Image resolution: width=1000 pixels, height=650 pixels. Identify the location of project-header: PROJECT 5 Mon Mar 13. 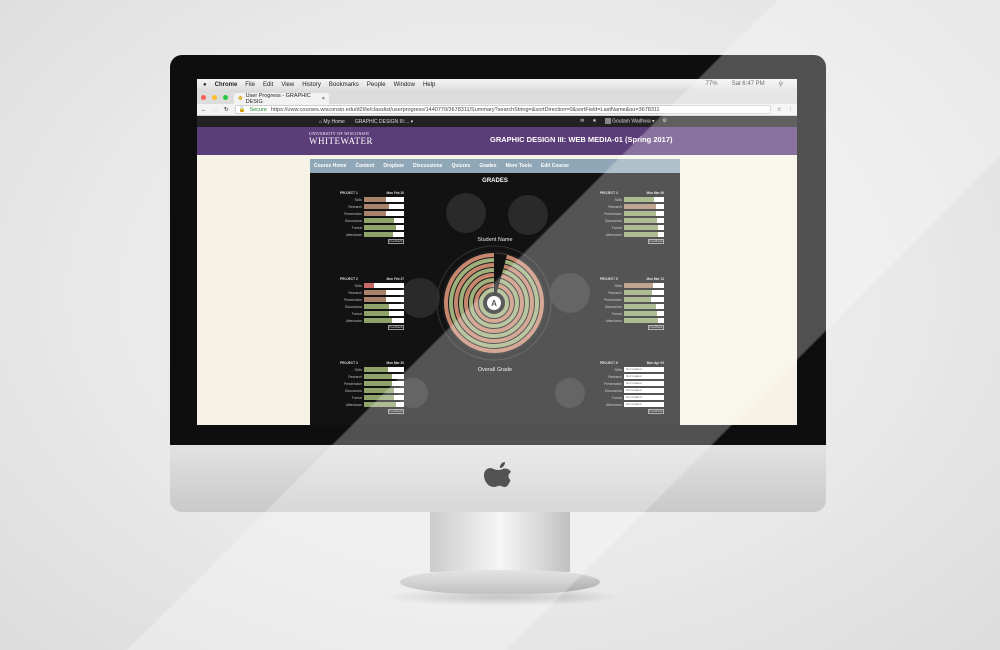
(632, 279).